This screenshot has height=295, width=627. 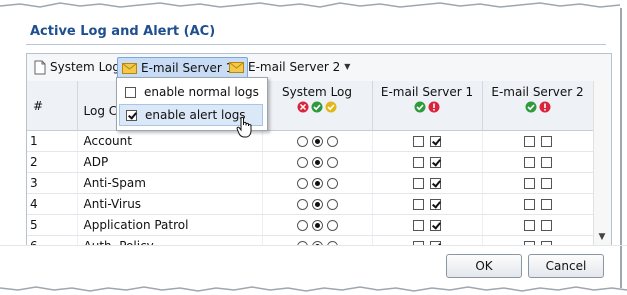 I want to click on email-server-2-label: E-mail Server 2, so click(x=294, y=67).